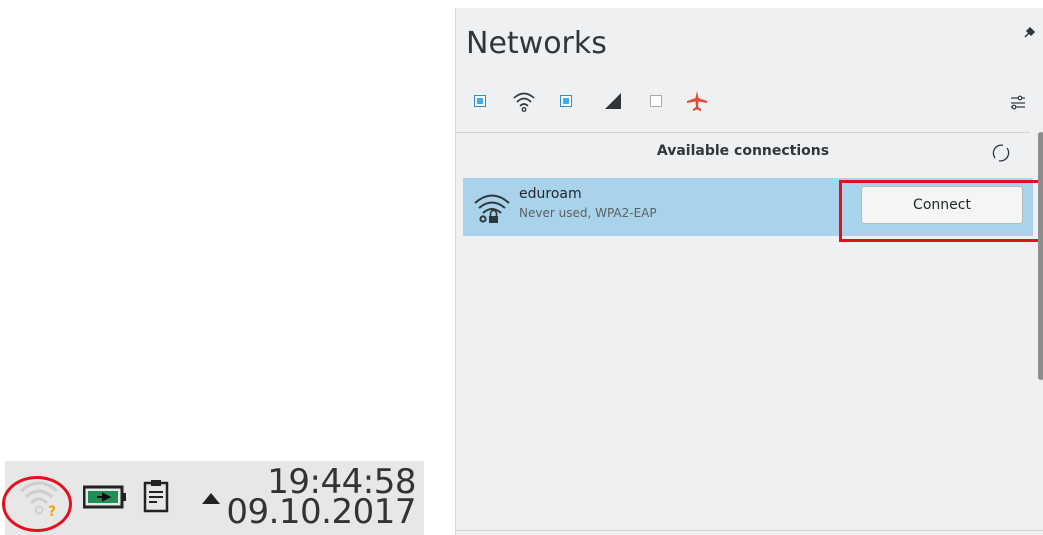 The image size is (1043, 535). Describe the element at coordinates (940, 211) in the screenshot. I see `connect-button-annotation-box` at that location.